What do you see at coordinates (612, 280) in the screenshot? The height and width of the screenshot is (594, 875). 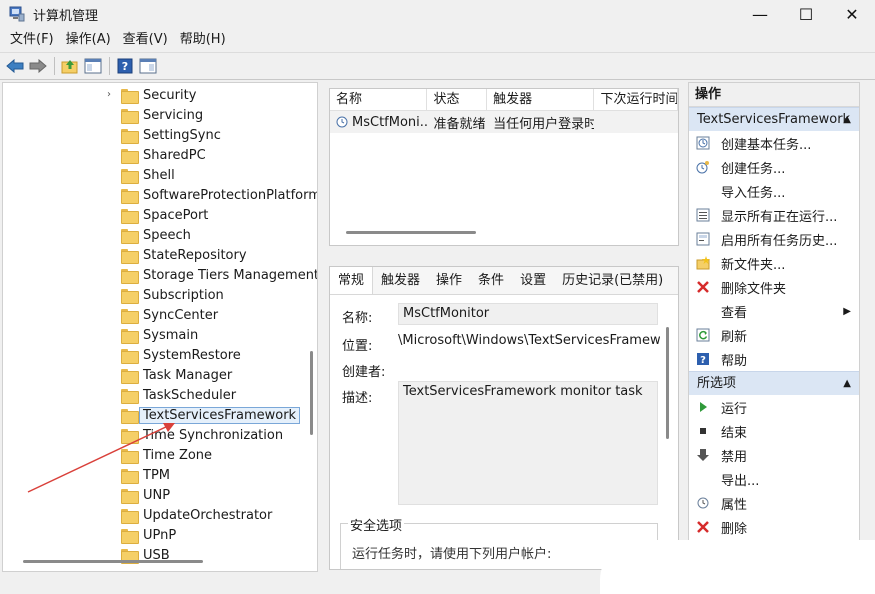 I see `tab-history: 历史记录(已禁用)` at bounding box center [612, 280].